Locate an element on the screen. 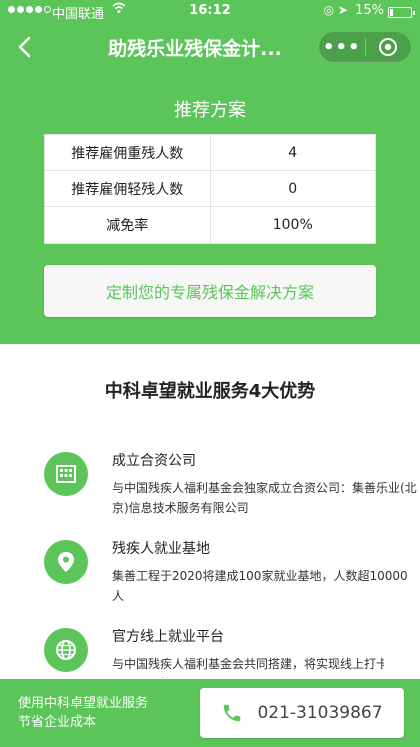  footer-slogan-line: 节省企业成本 is located at coordinates (57, 722).